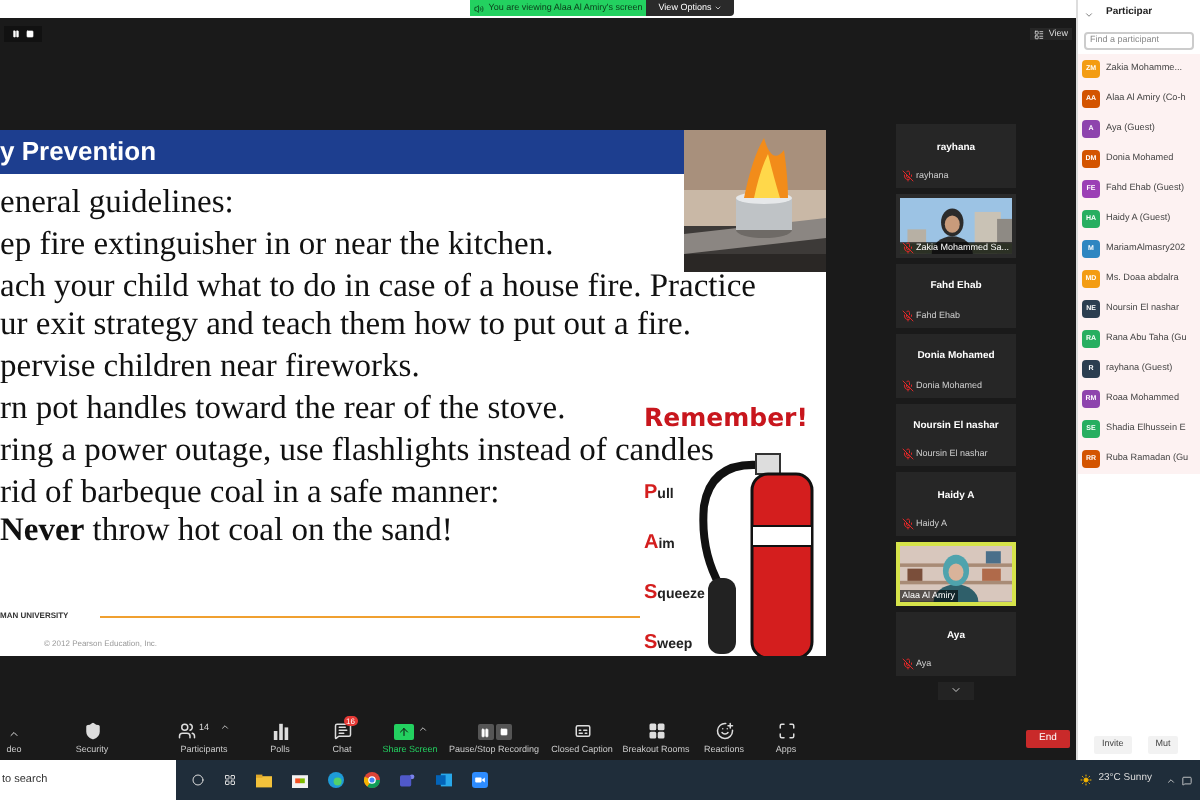 This screenshot has width=1200, height=800. I want to click on shield-icon, so click(92, 731).